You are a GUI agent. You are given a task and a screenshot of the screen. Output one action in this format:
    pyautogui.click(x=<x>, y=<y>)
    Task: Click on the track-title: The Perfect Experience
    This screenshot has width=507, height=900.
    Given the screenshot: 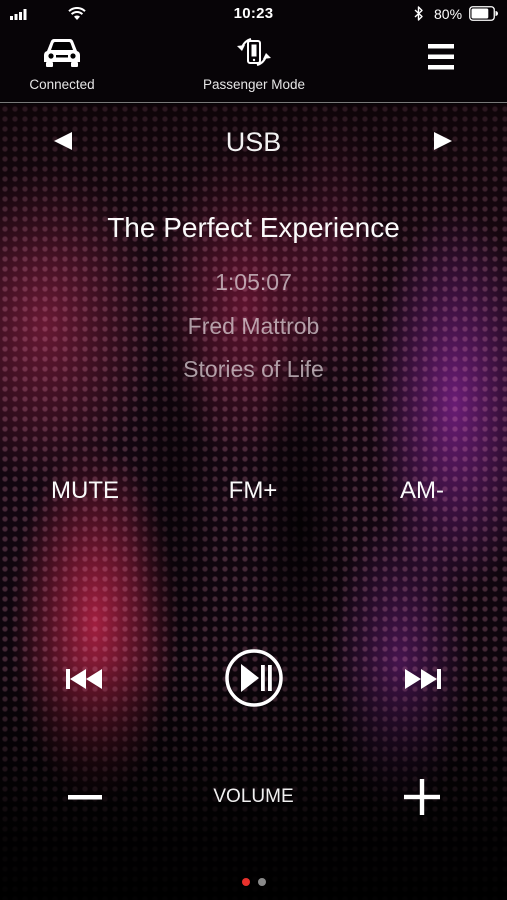 What is the action you would take?
    pyautogui.click(x=253, y=227)
    